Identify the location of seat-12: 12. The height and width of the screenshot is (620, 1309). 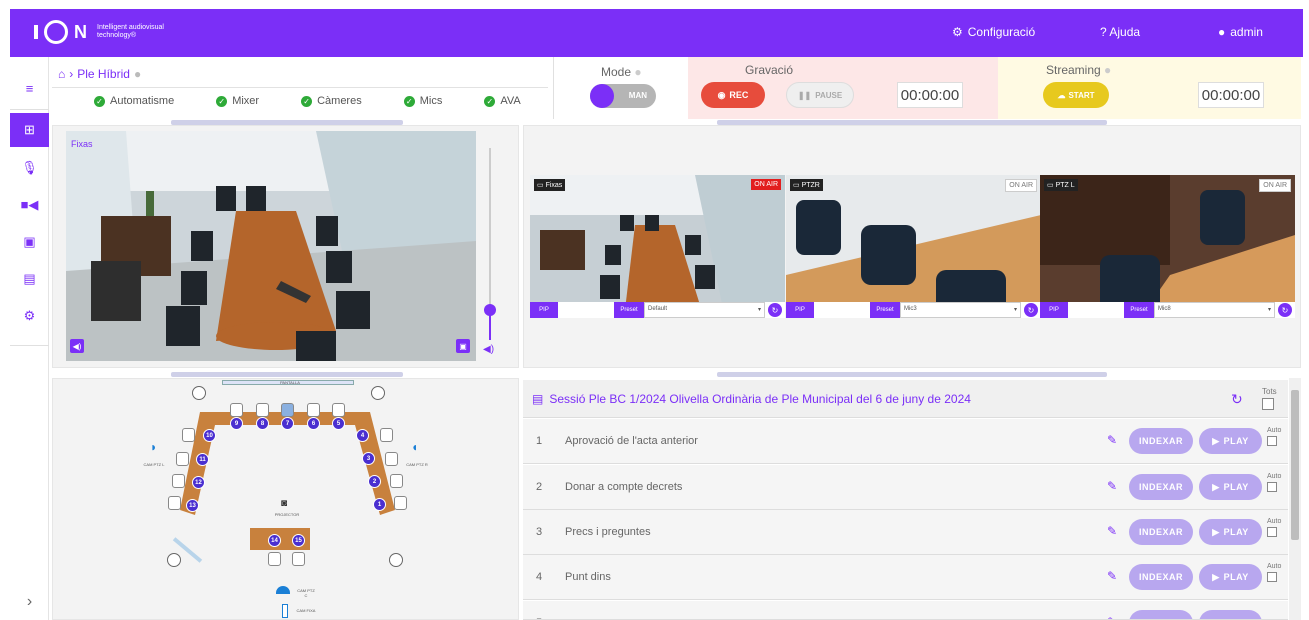
(198, 482).